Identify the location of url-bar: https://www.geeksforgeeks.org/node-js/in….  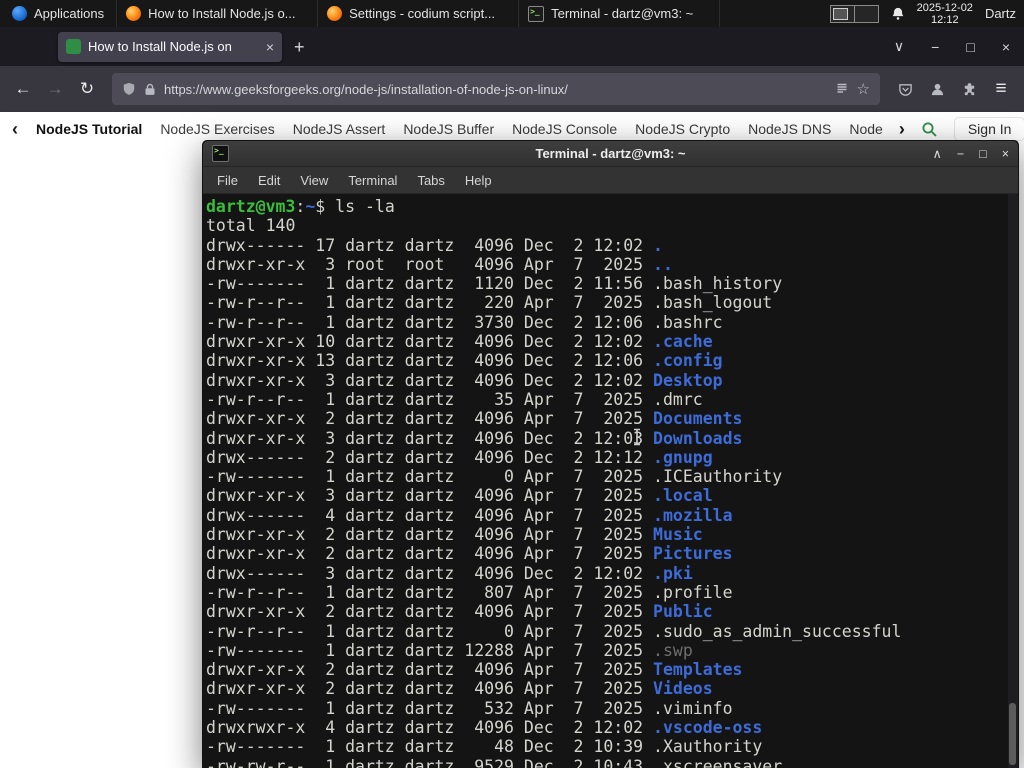
(496, 89).